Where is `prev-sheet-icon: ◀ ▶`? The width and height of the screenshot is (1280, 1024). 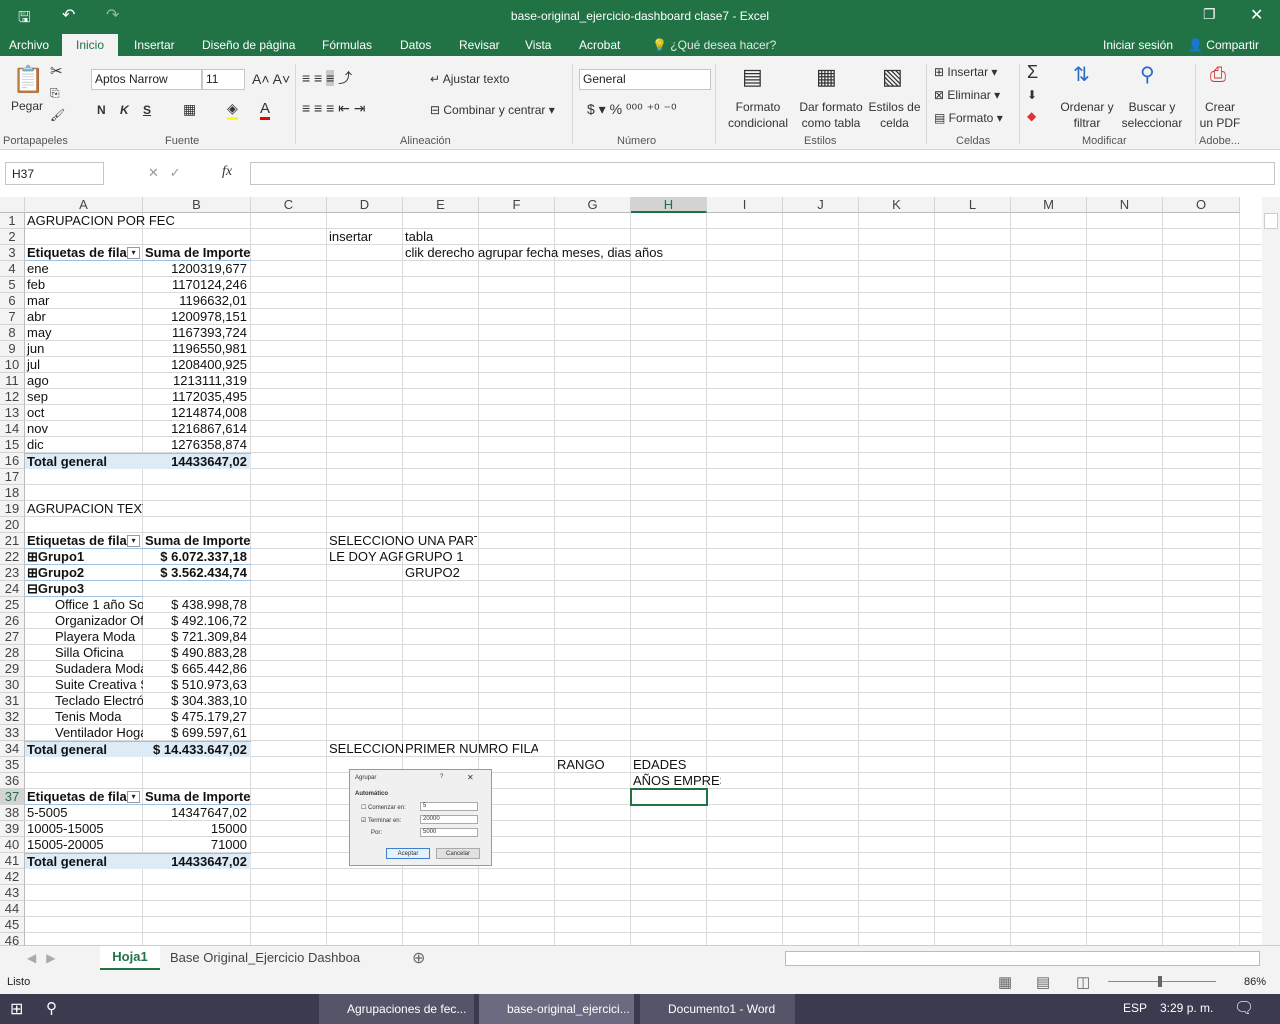 prev-sheet-icon: ◀ ▶ is located at coordinates (41, 958).